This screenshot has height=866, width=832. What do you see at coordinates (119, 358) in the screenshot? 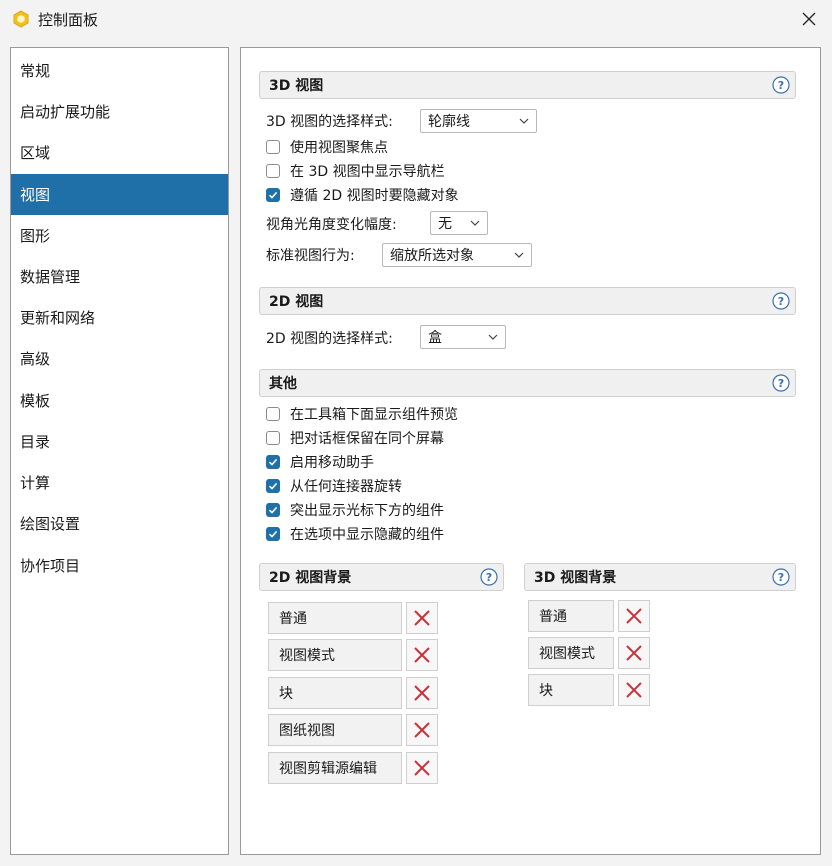
I see `sidebar-item-advanced: 高级` at bounding box center [119, 358].